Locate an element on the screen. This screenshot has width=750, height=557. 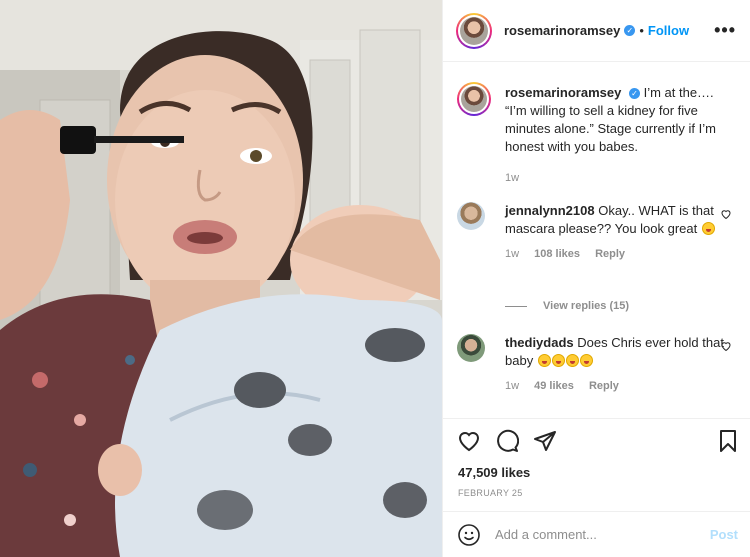
caption-avatar is located at coordinates (474, 99).